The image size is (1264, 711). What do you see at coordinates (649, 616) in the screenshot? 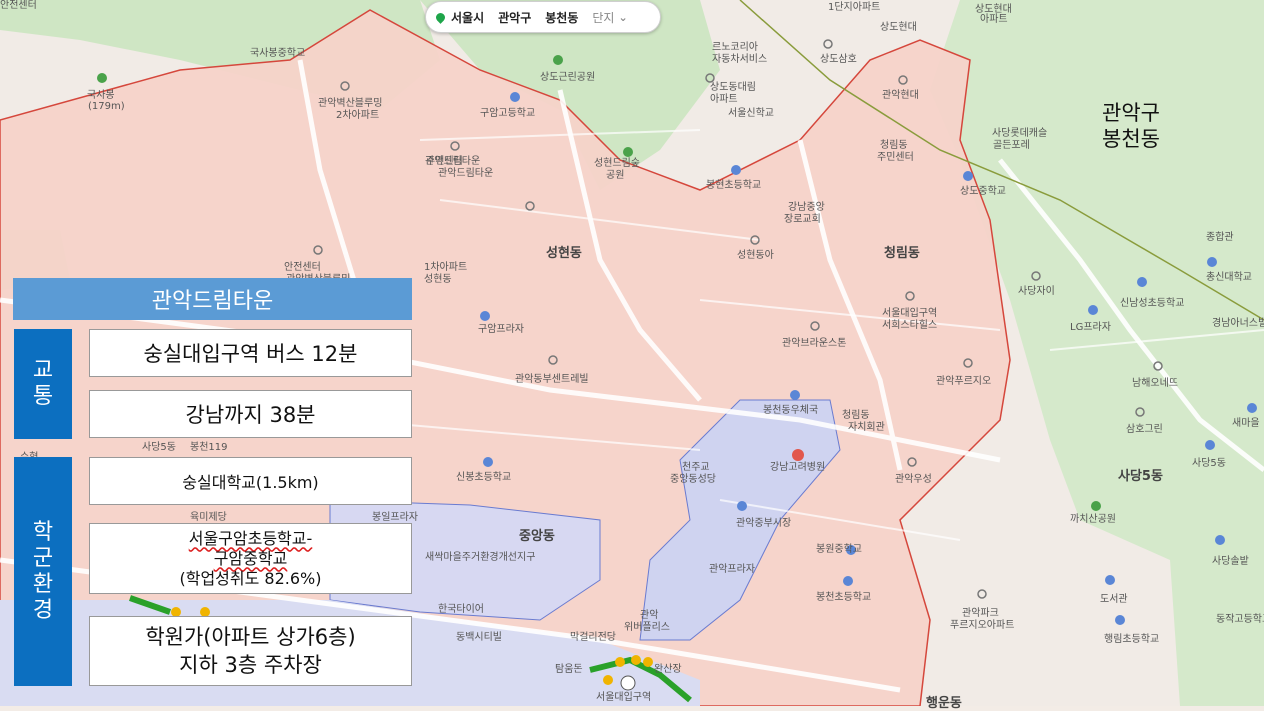
I see `map-place-label: 관악` at bounding box center [649, 616].